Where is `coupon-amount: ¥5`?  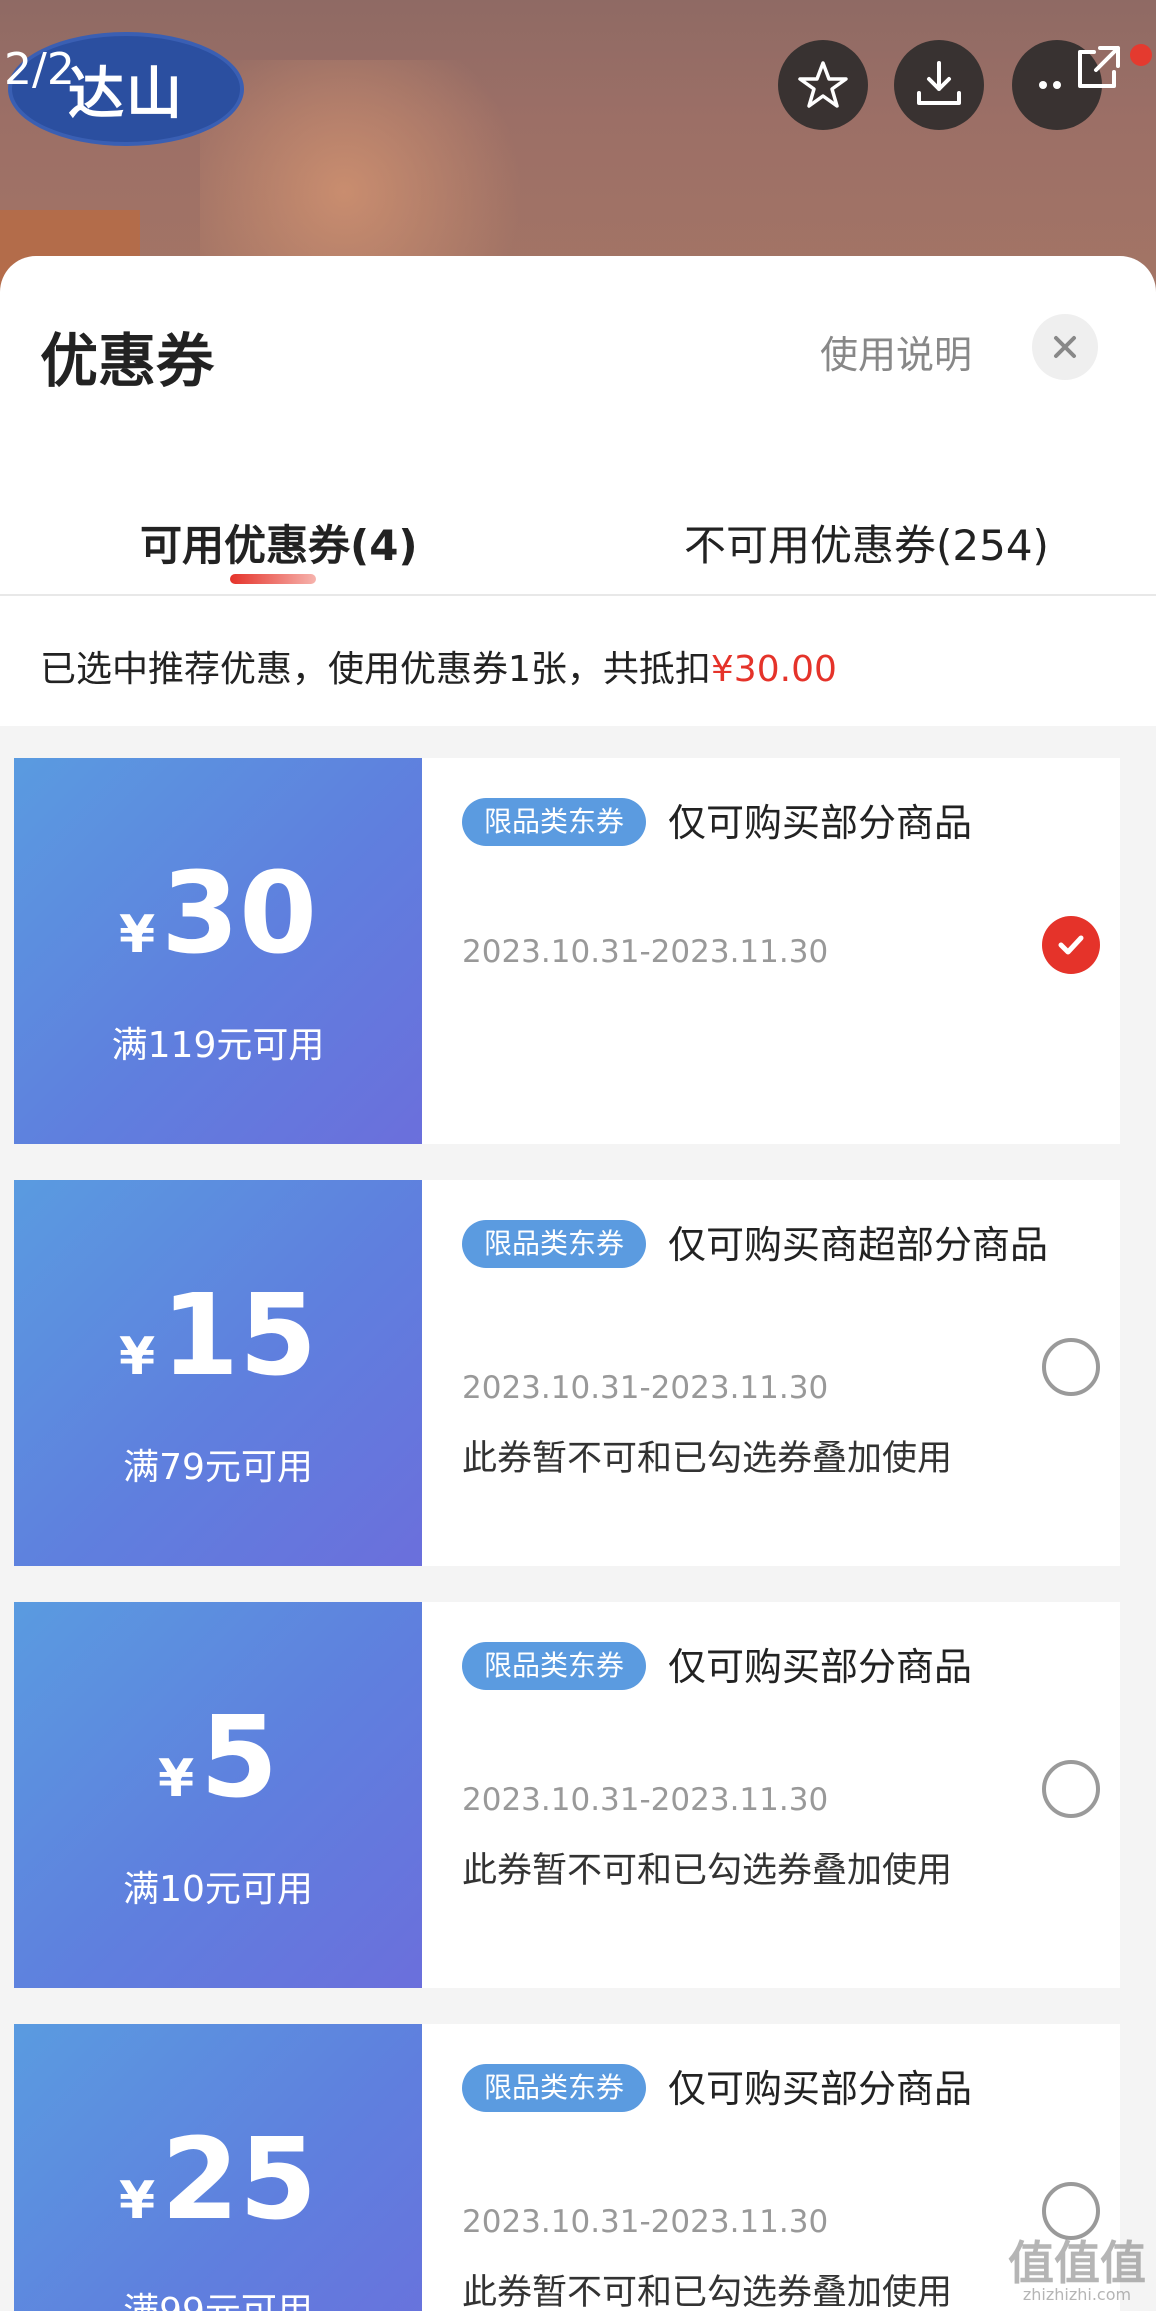 coupon-amount: ¥5 is located at coordinates (218, 1758).